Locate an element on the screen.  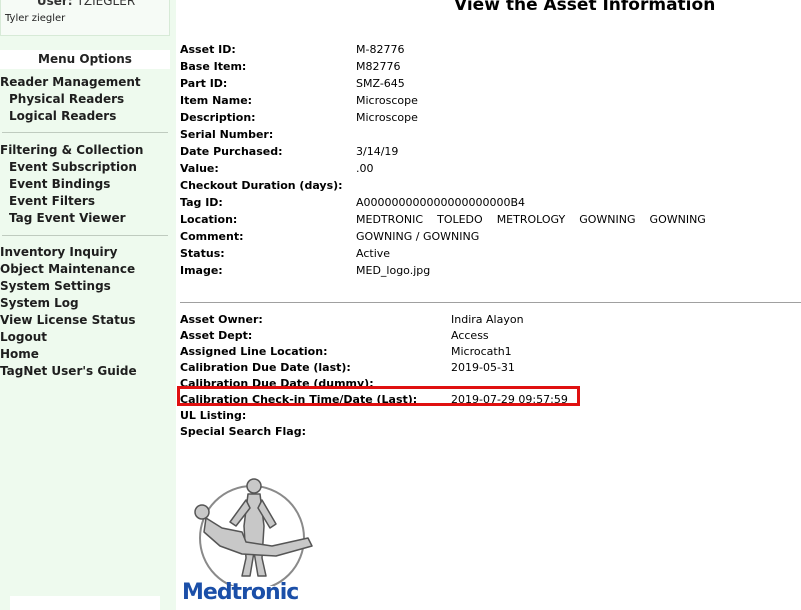
field-row-item-name: Item Name: Microscope is located at coordinates (299, 100).